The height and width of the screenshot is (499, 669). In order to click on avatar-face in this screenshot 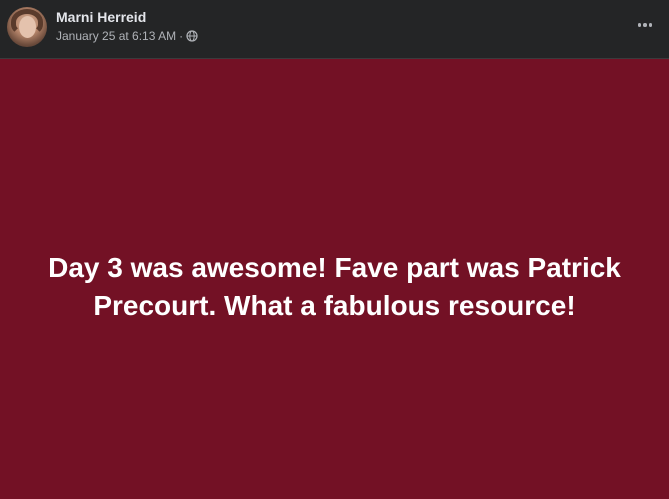, I will do `click(27, 27)`.